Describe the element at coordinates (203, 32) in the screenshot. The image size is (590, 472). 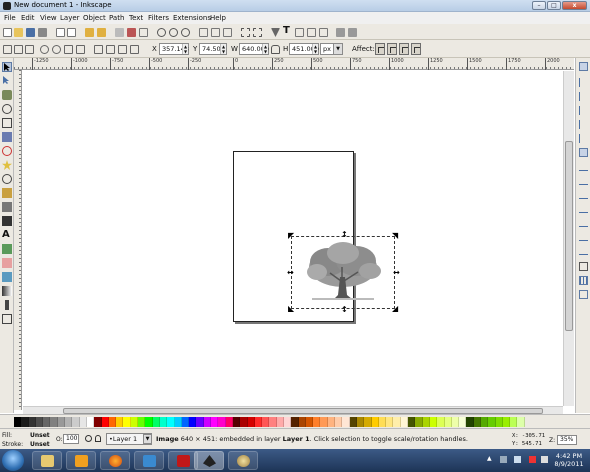
I see `duplicate-icon` at that location.